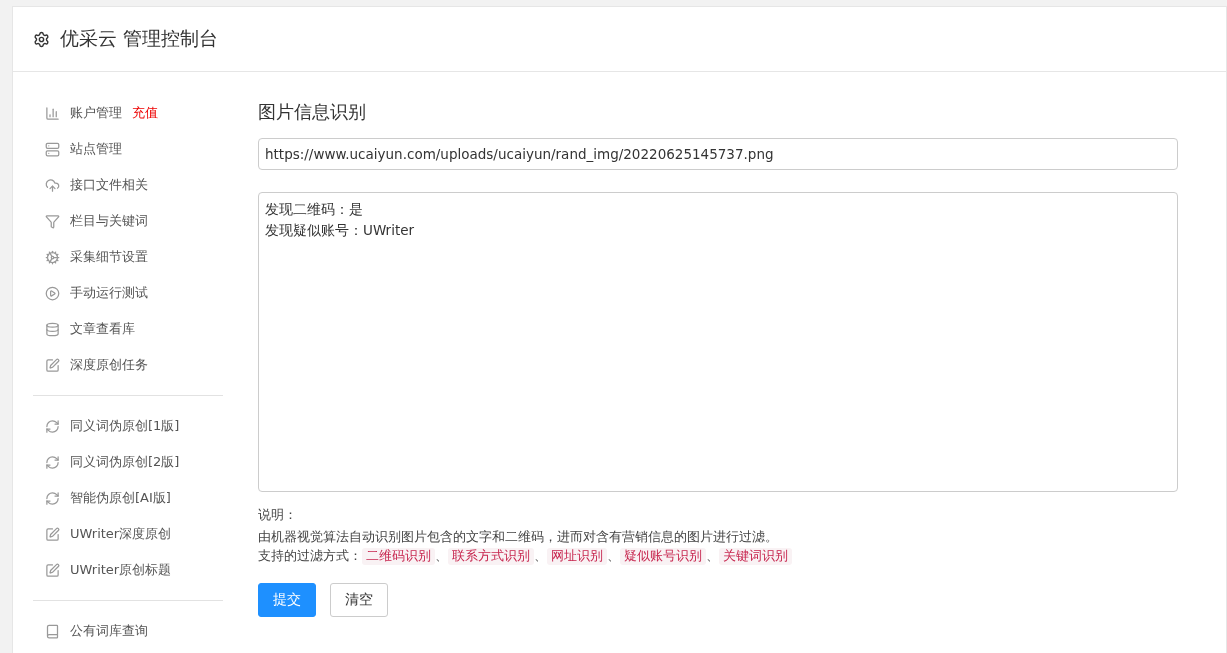 This screenshot has width=1227, height=653. I want to click on sidebar-item: 文章查看库, so click(128, 329).